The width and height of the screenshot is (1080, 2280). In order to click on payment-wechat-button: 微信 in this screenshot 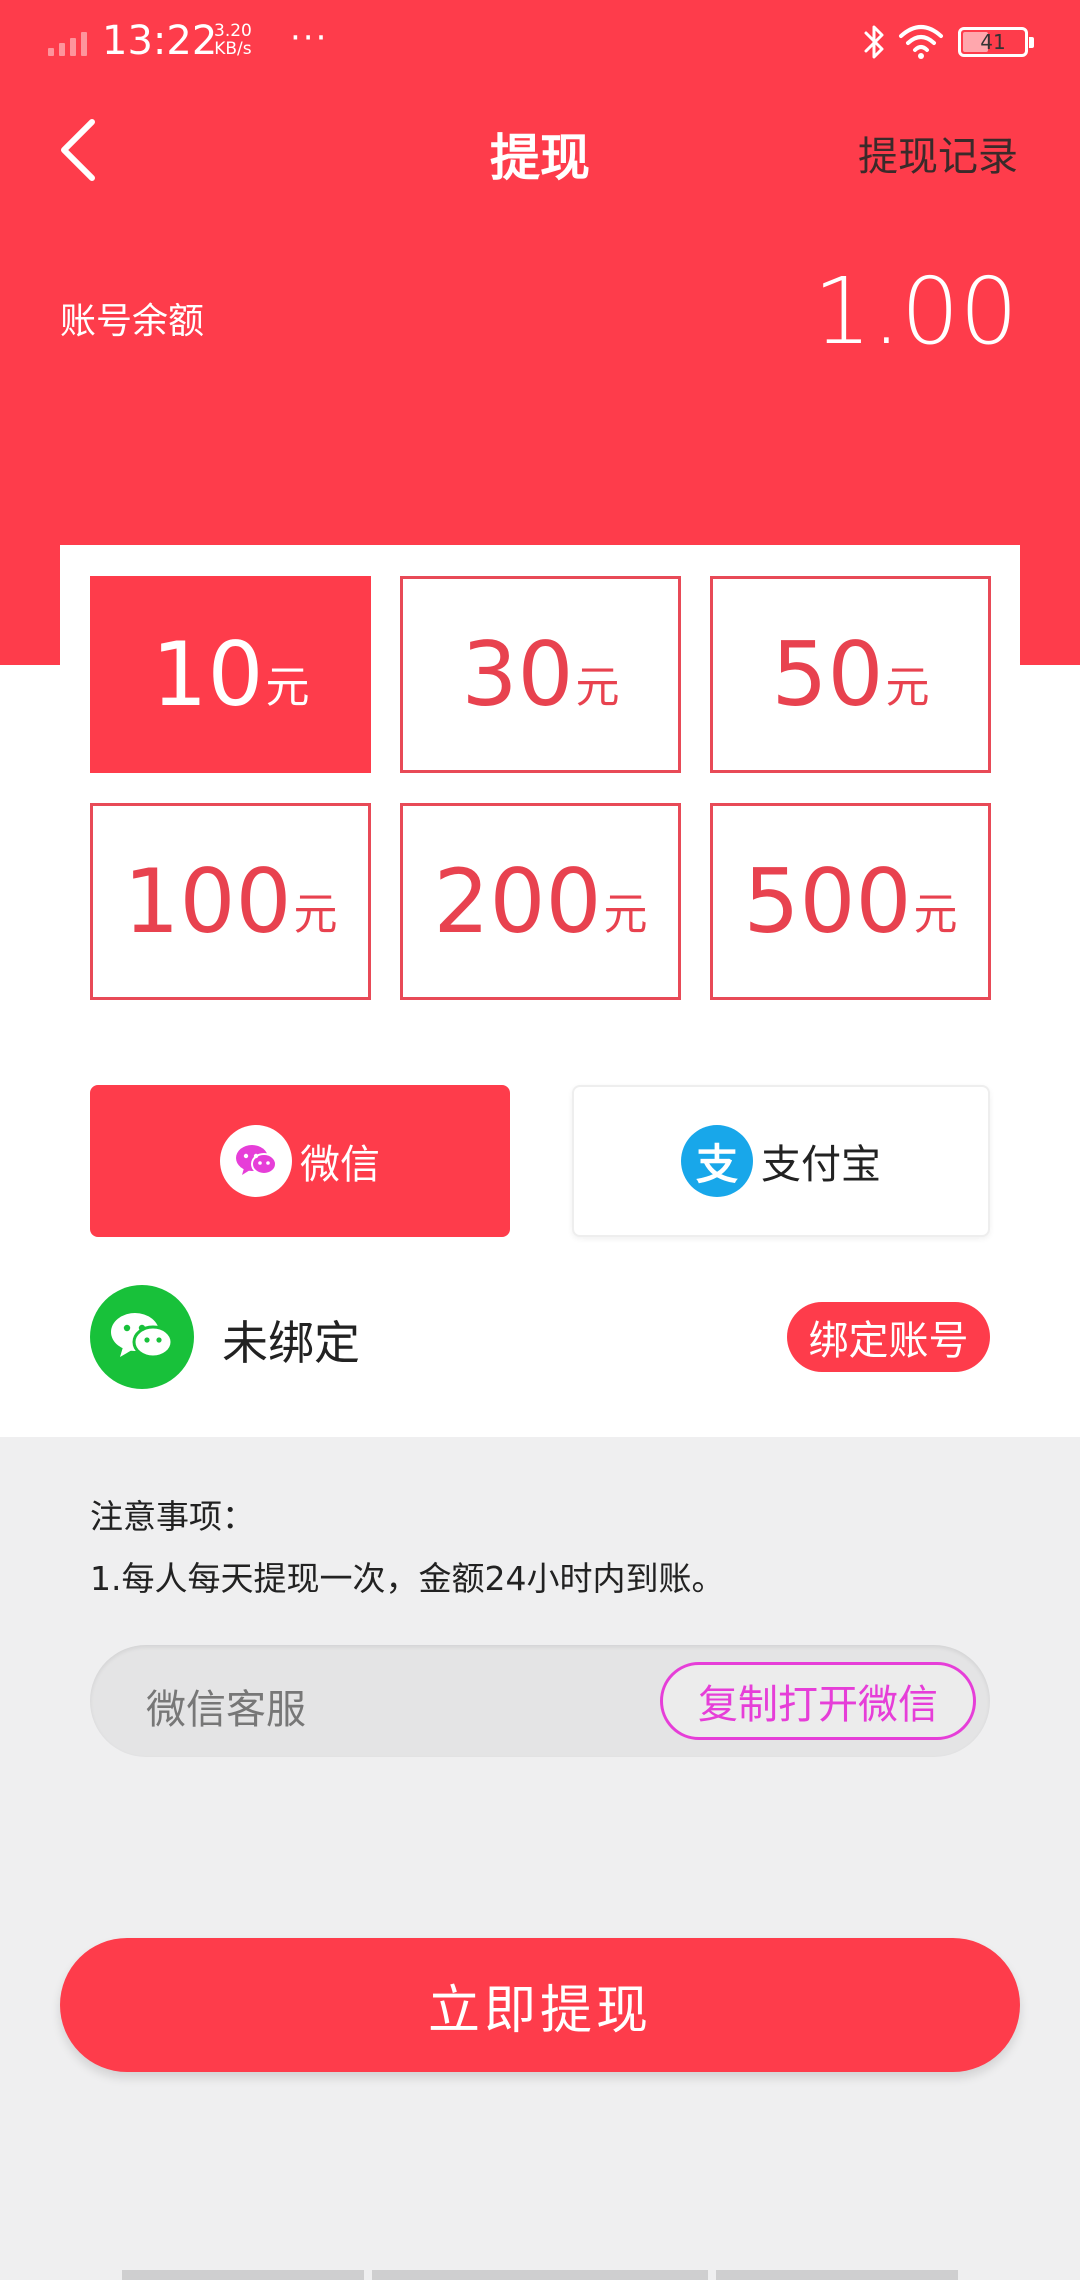, I will do `click(300, 1161)`.